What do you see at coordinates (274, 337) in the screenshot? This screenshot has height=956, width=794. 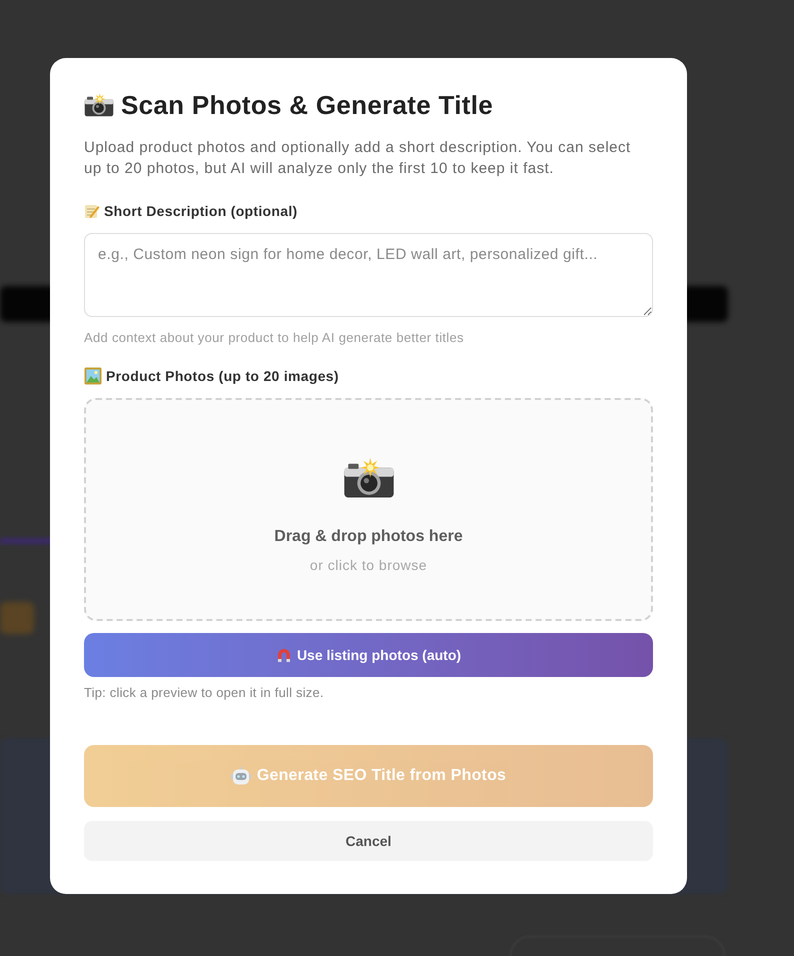 I see `field-hint: Add context about your product to help AI generate better titles` at bounding box center [274, 337].